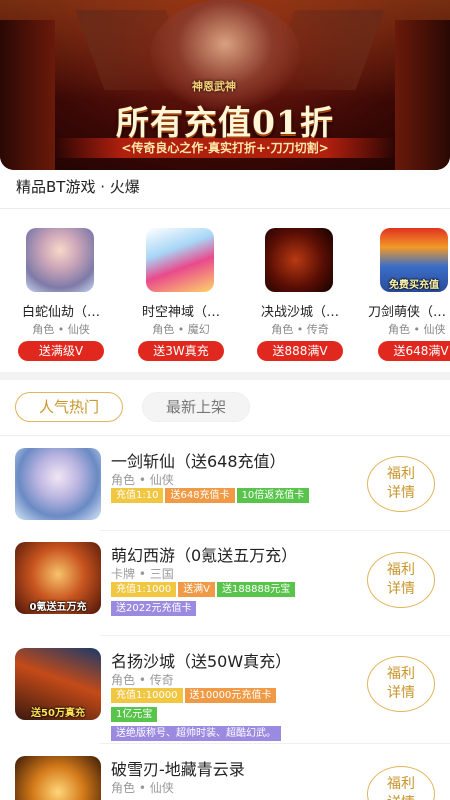  I want to click on game-icon-caption: 送50万真充, so click(58, 713).